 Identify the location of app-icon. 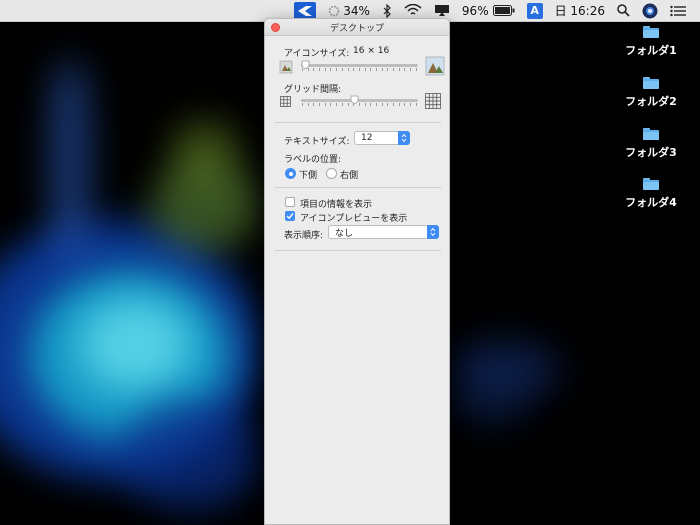
(305, 10).